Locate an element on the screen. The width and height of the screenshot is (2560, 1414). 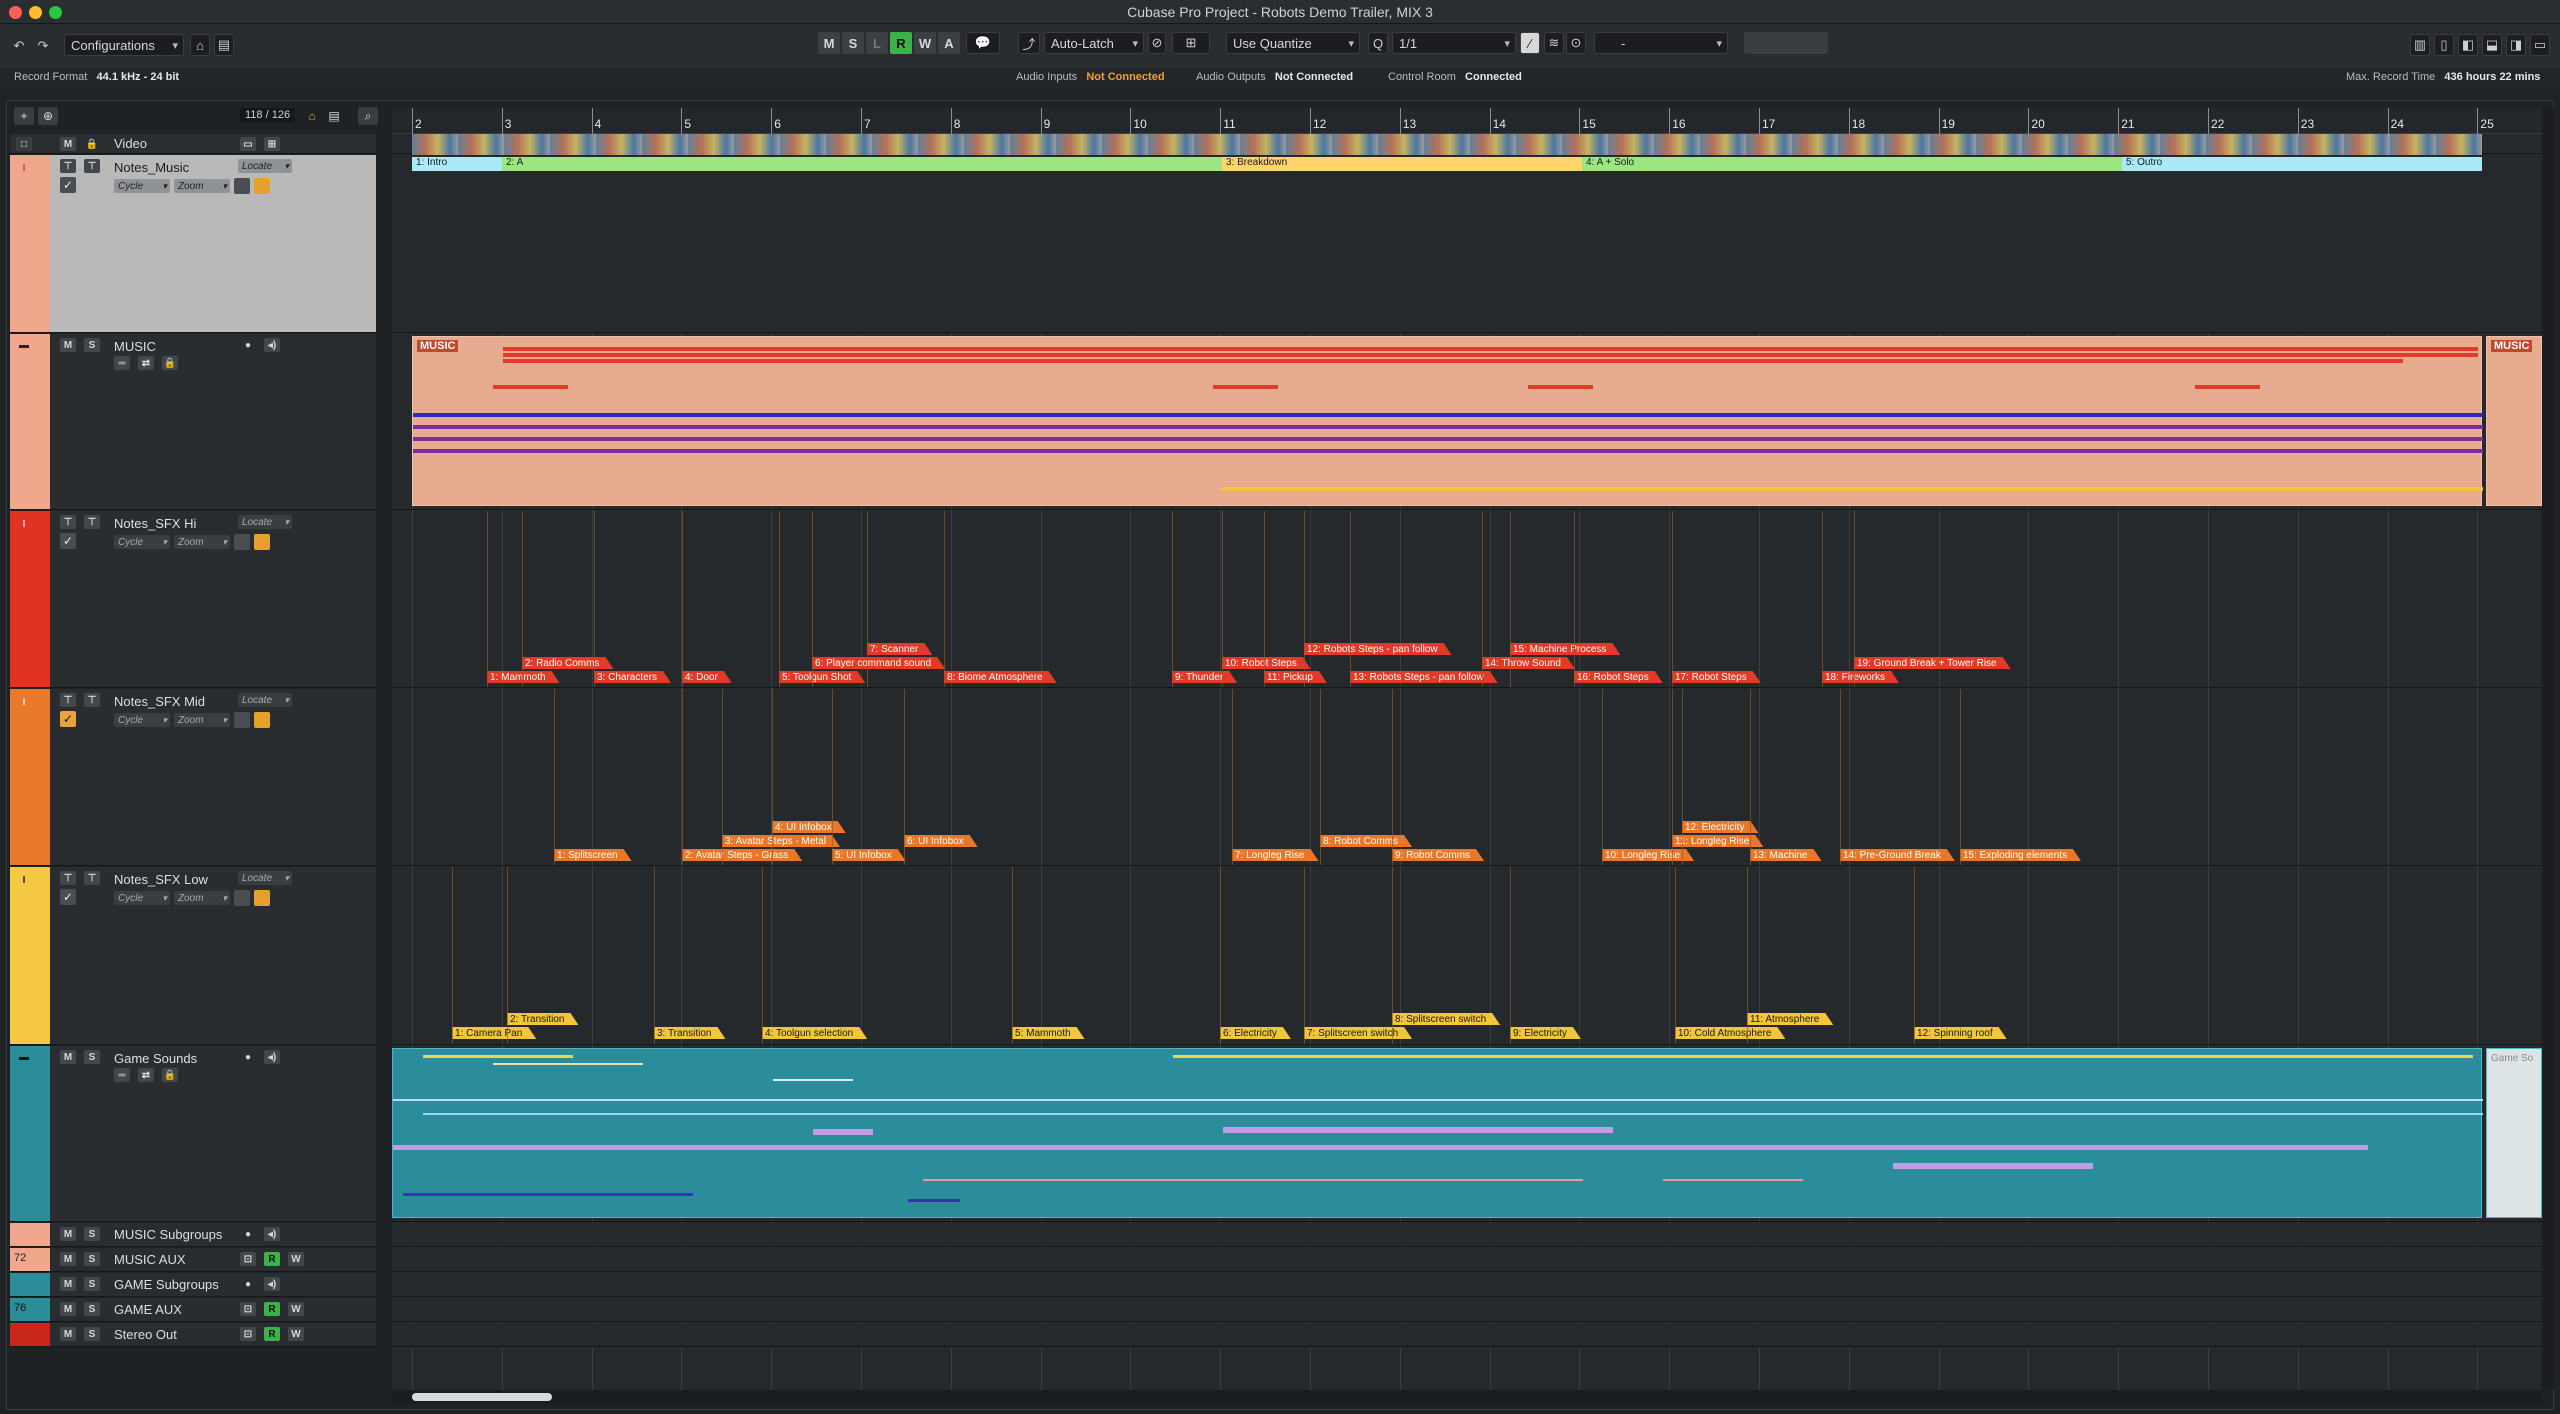
video-lane is located at coordinates (1467, 145).